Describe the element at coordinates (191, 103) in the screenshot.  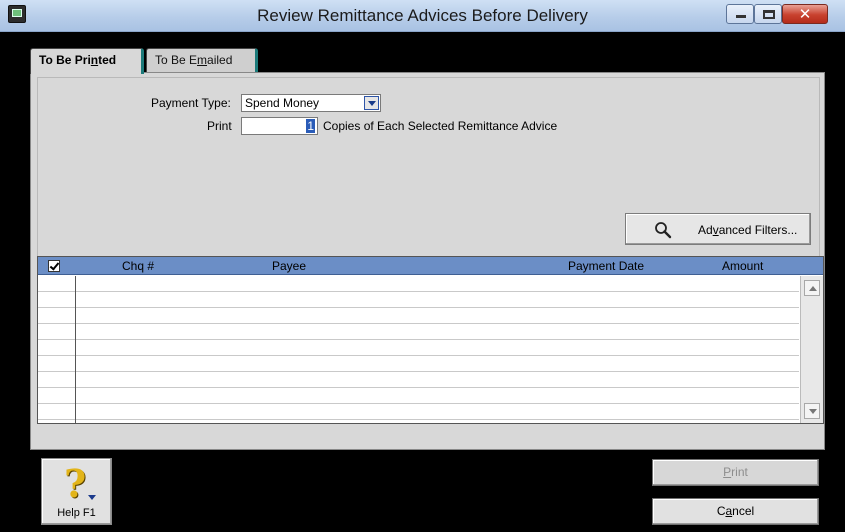
I see `payment-type-label: Payment Type:` at that location.